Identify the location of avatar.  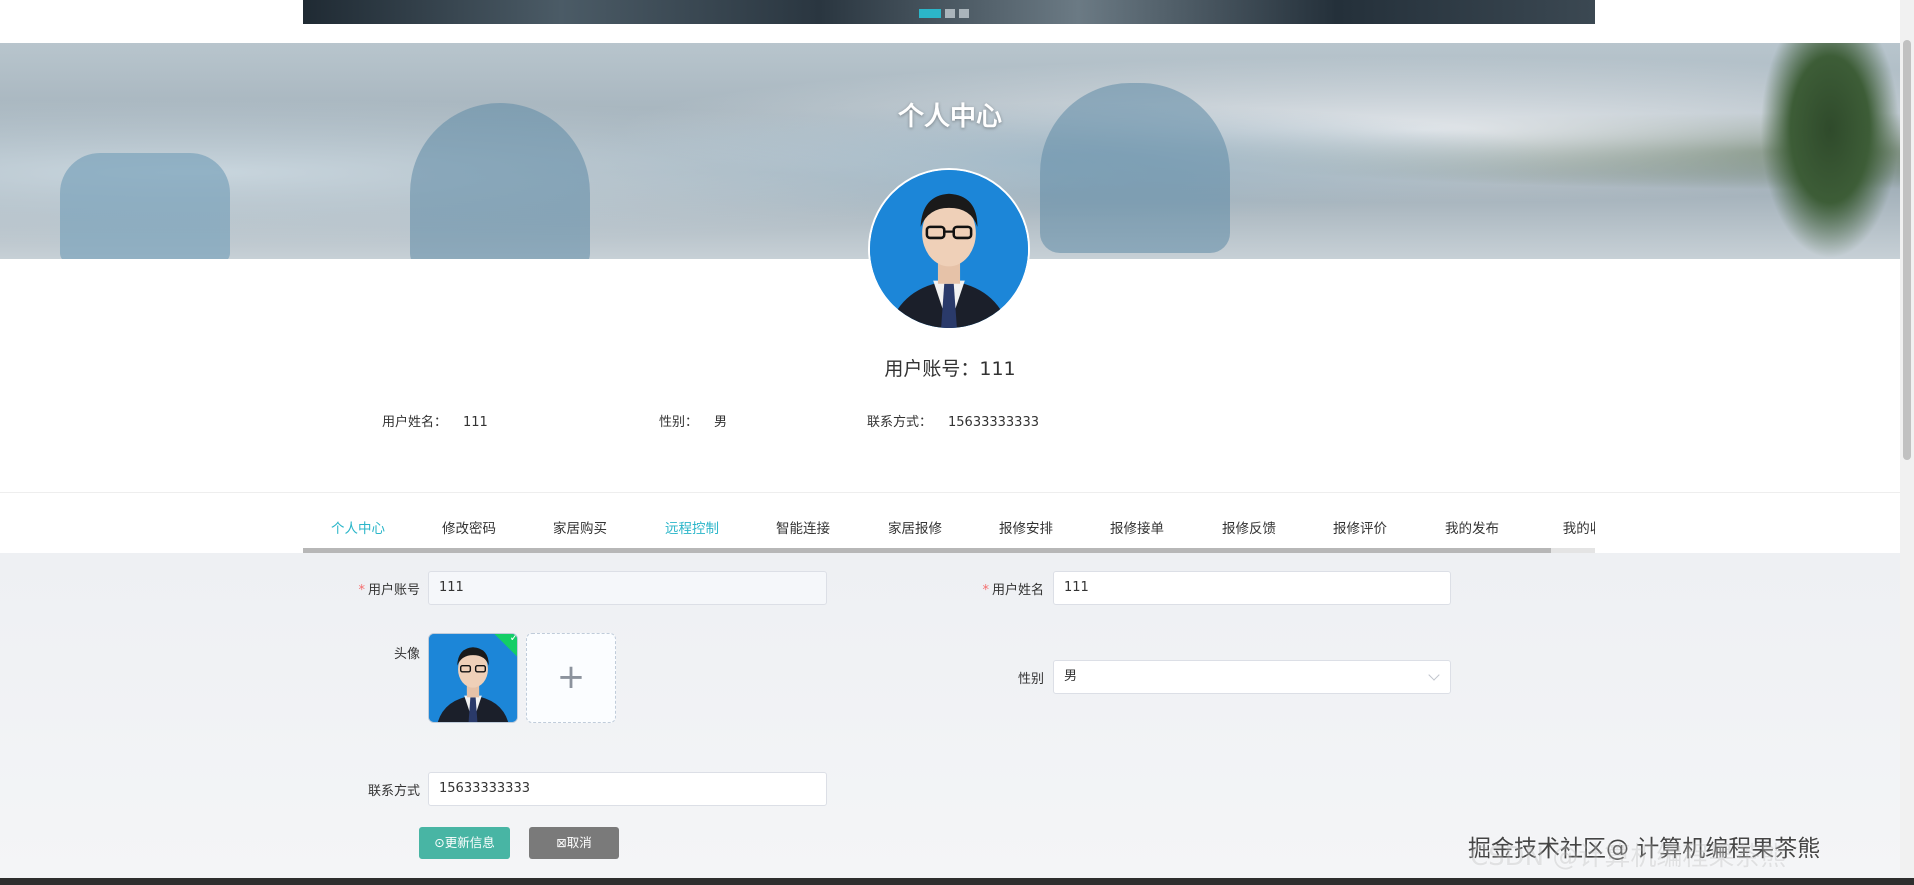
(949, 249).